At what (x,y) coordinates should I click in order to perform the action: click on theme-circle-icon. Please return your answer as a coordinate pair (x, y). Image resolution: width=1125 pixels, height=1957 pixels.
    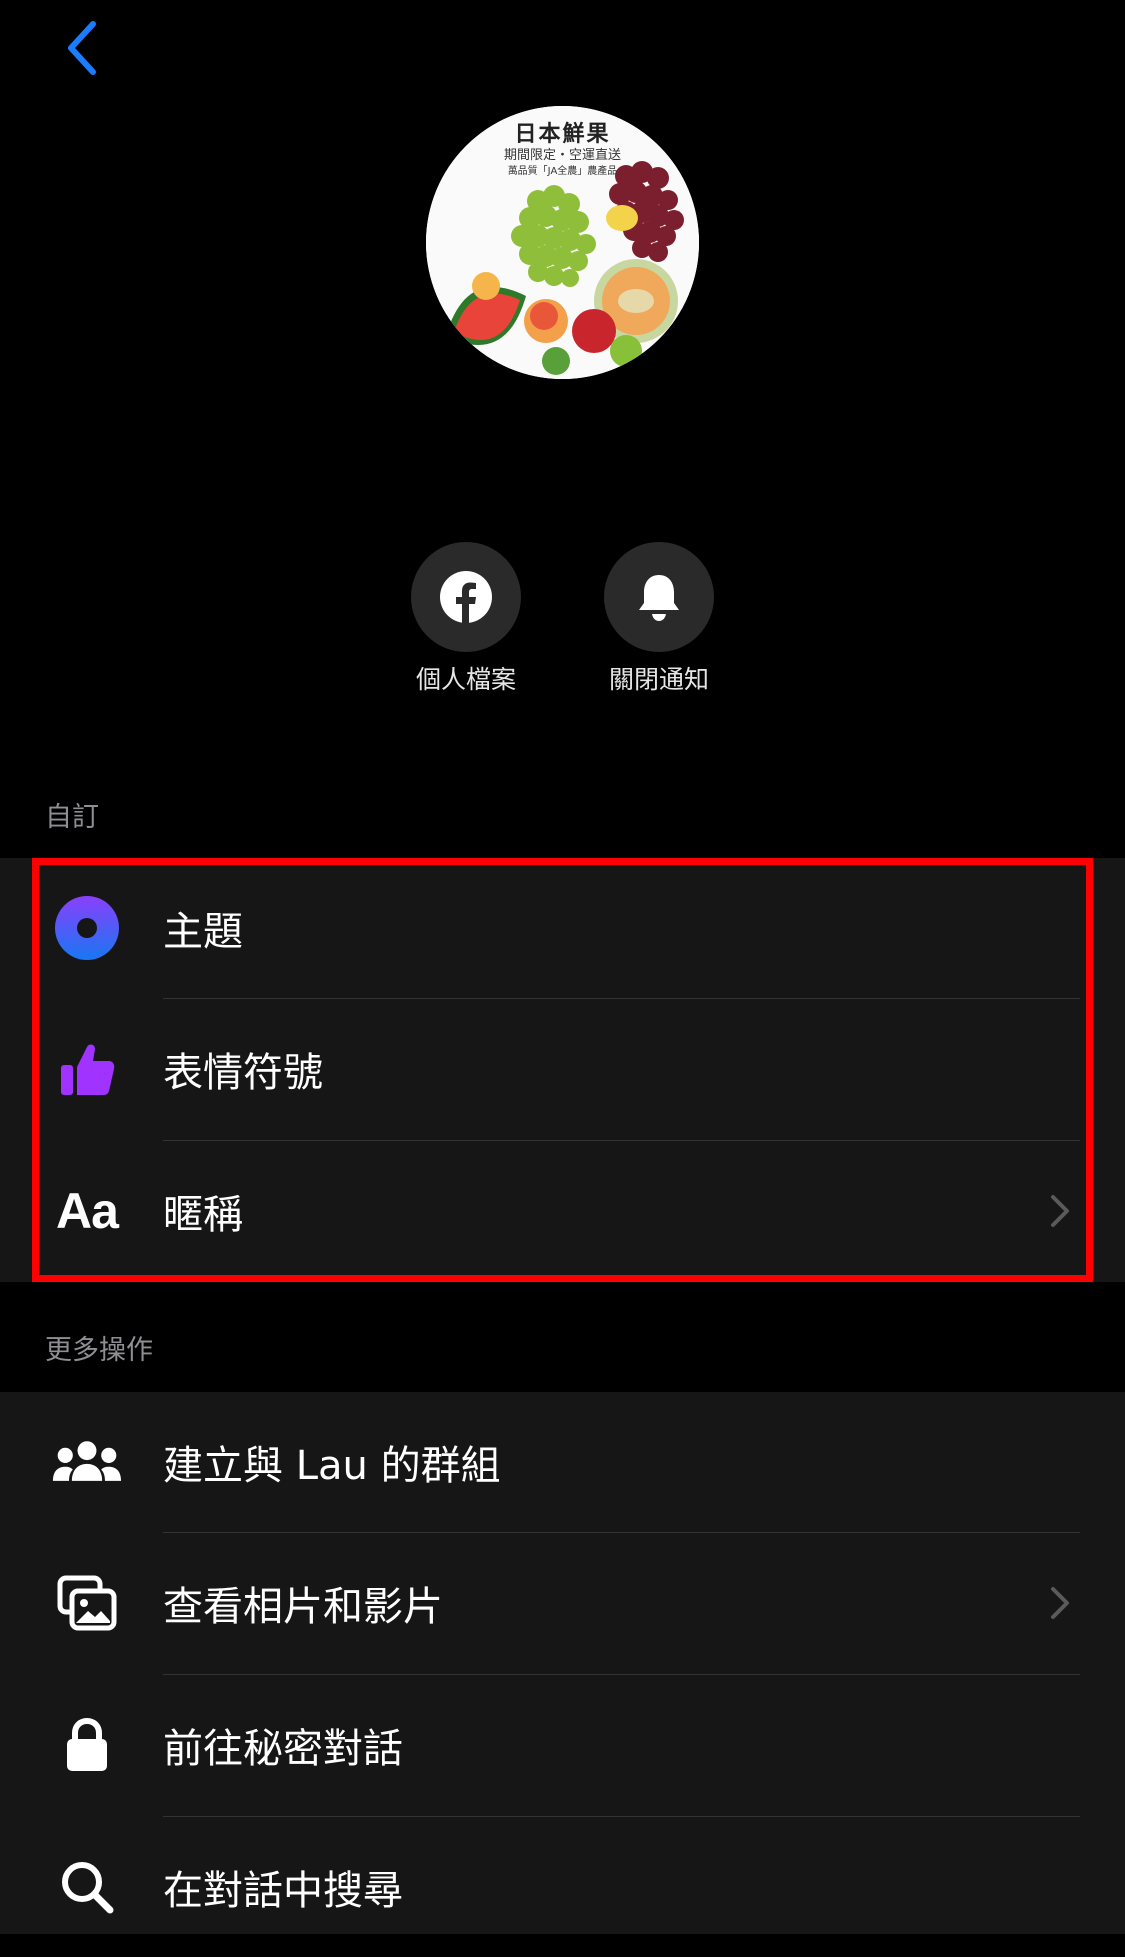
    Looking at the image, I should click on (87, 928).